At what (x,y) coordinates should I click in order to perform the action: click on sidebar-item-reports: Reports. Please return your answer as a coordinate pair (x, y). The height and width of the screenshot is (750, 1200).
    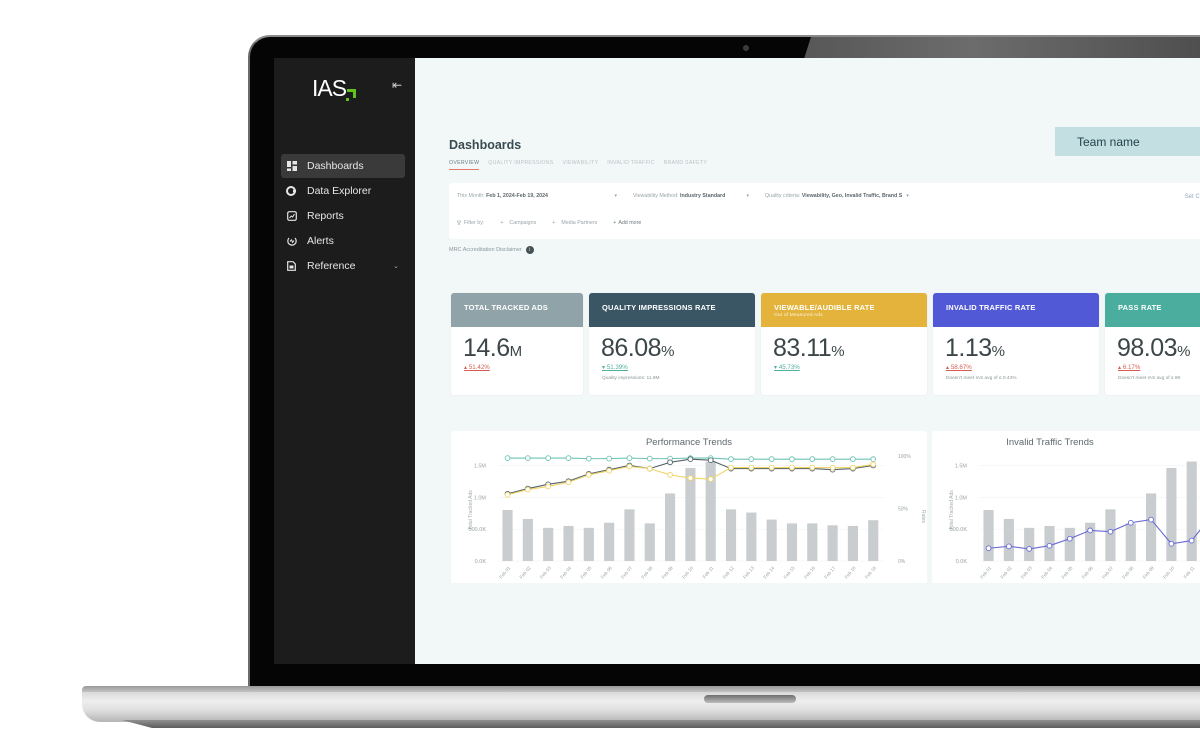
    Looking at the image, I should click on (343, 216).